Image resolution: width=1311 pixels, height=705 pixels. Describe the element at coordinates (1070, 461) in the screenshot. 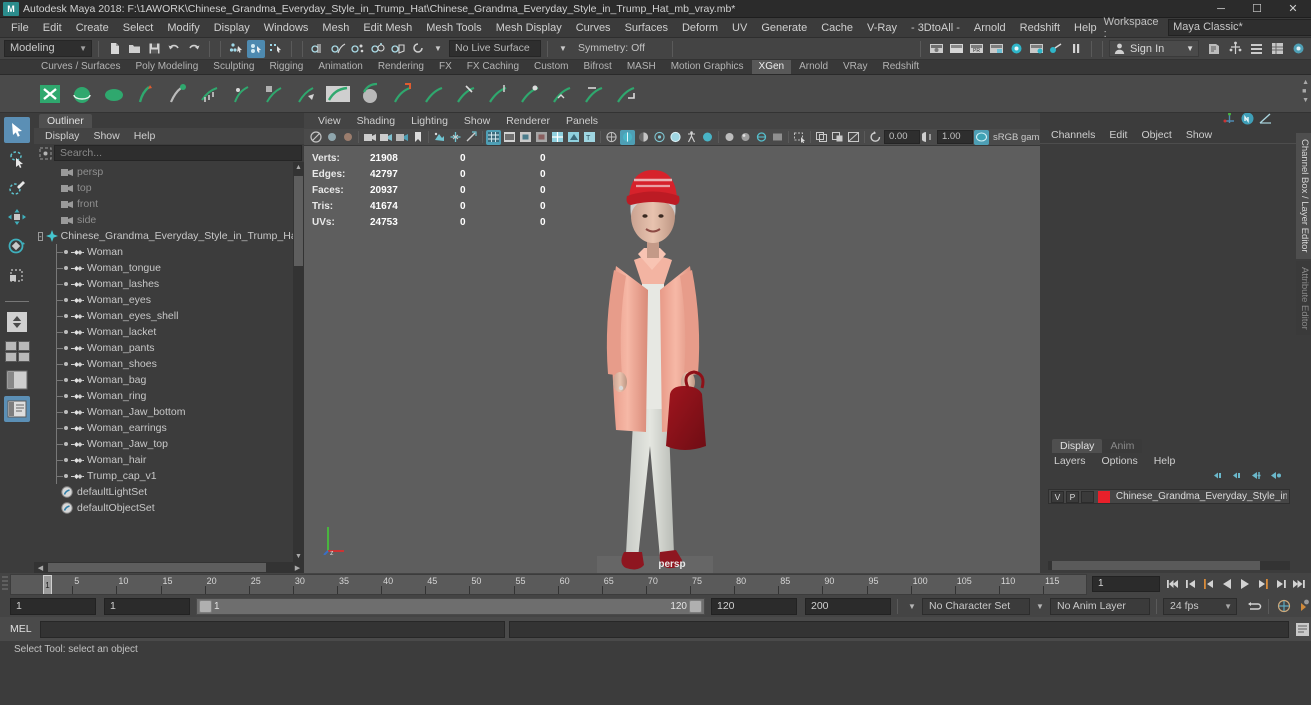

I see `layer-menu-layers: Layers` at that location.